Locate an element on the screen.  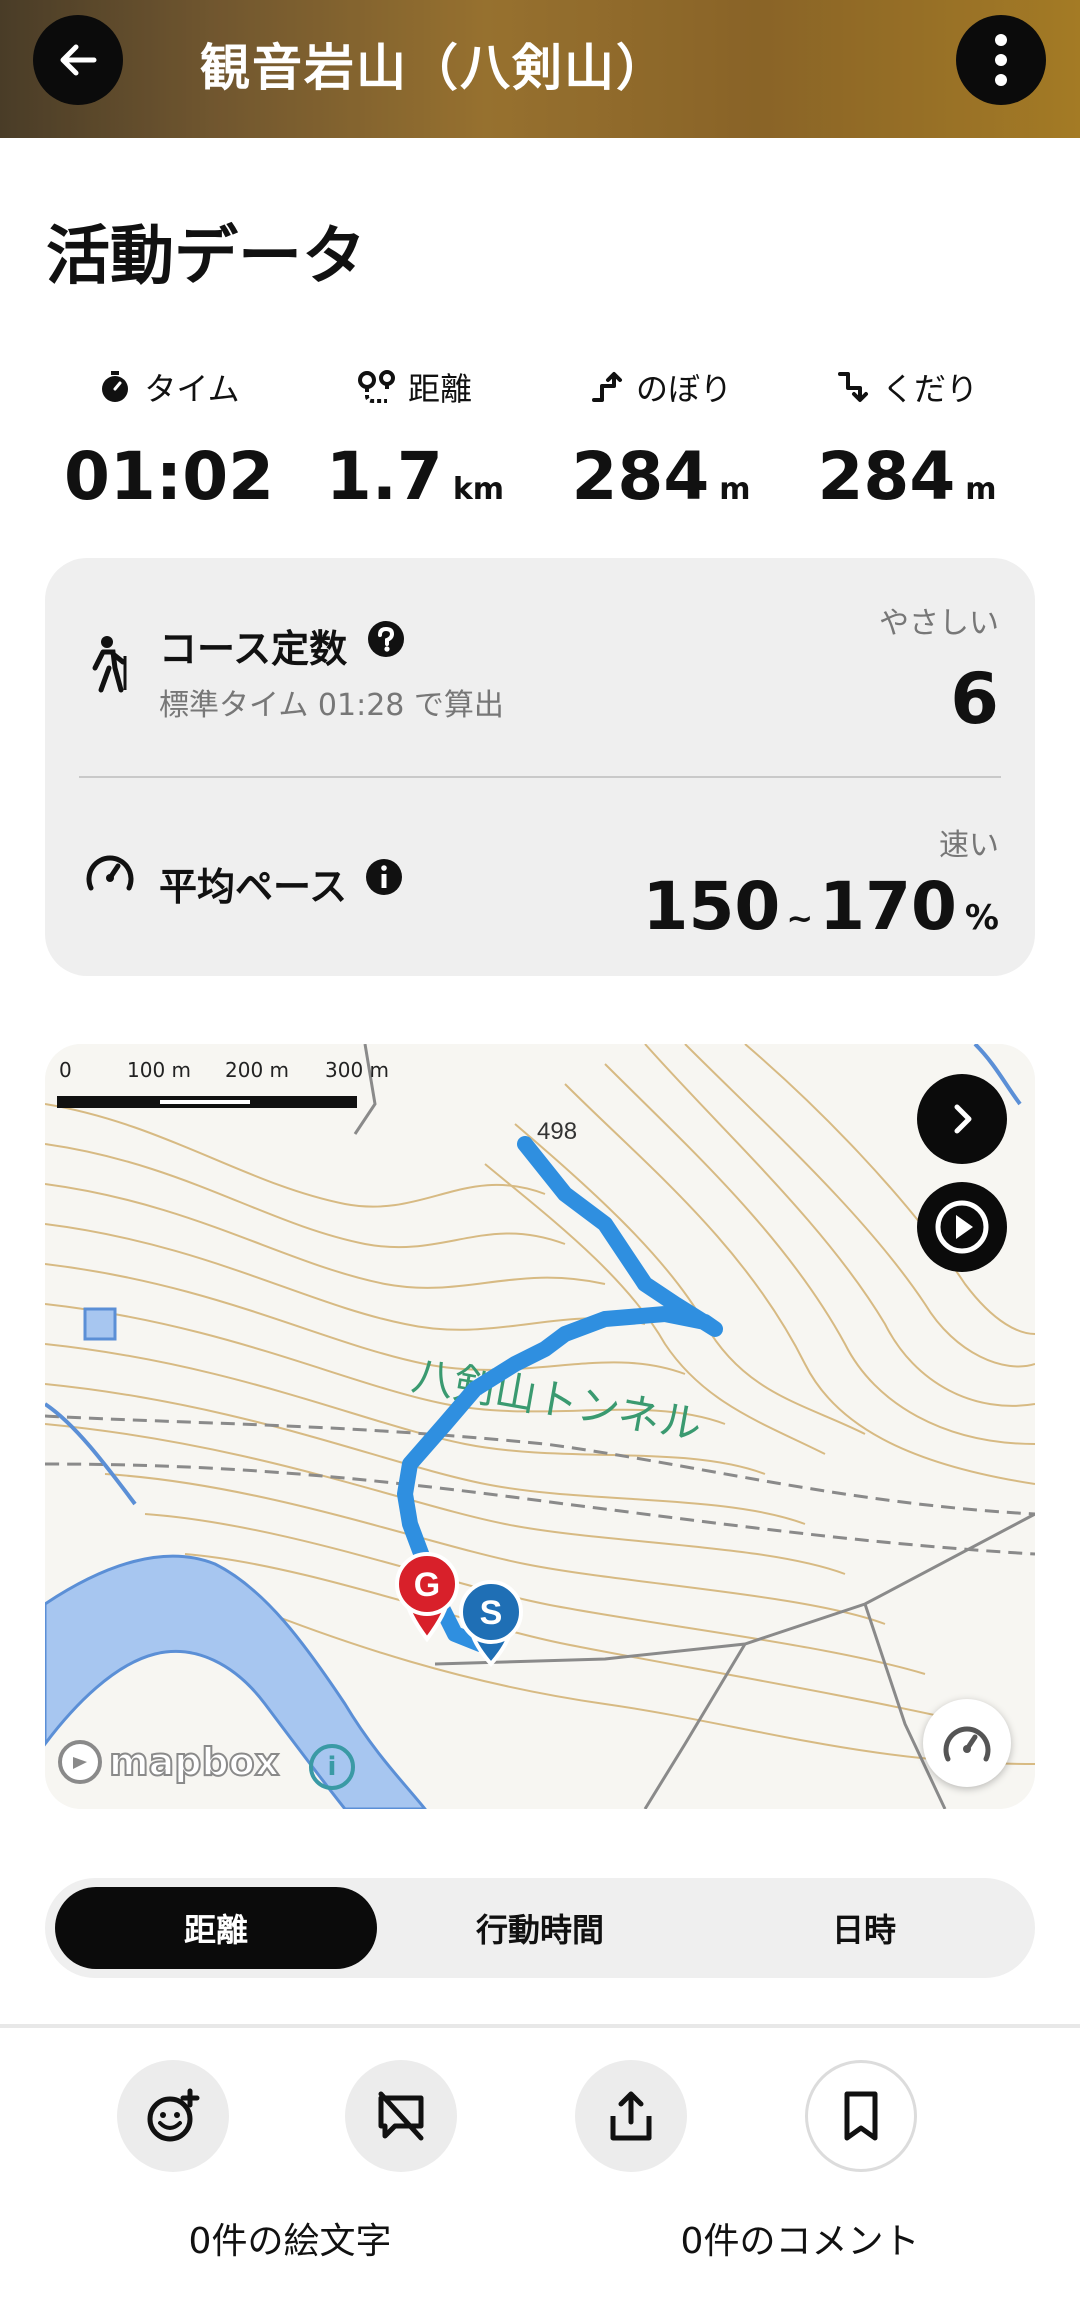
tab-distance-label: 距離 is located at coordinates (215, 1930).